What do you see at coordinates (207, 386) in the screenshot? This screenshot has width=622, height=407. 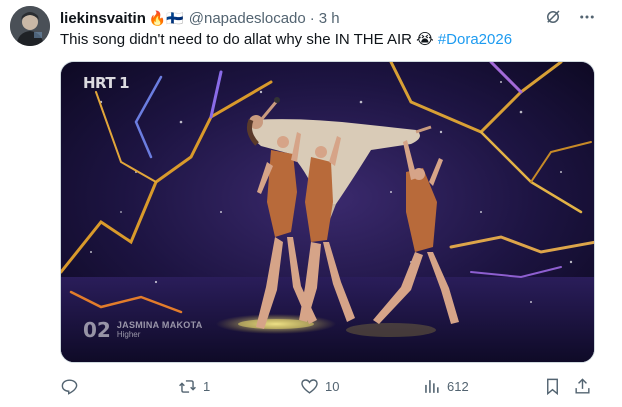 I see `repost-count: 1` at bounding box center [207, 386].